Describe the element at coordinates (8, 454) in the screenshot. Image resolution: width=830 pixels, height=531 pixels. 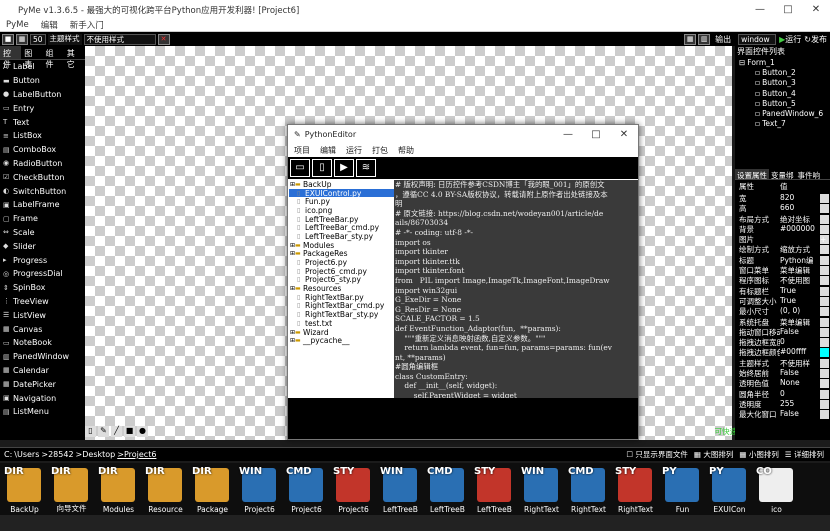
I see `path-segment: C:` at that location.